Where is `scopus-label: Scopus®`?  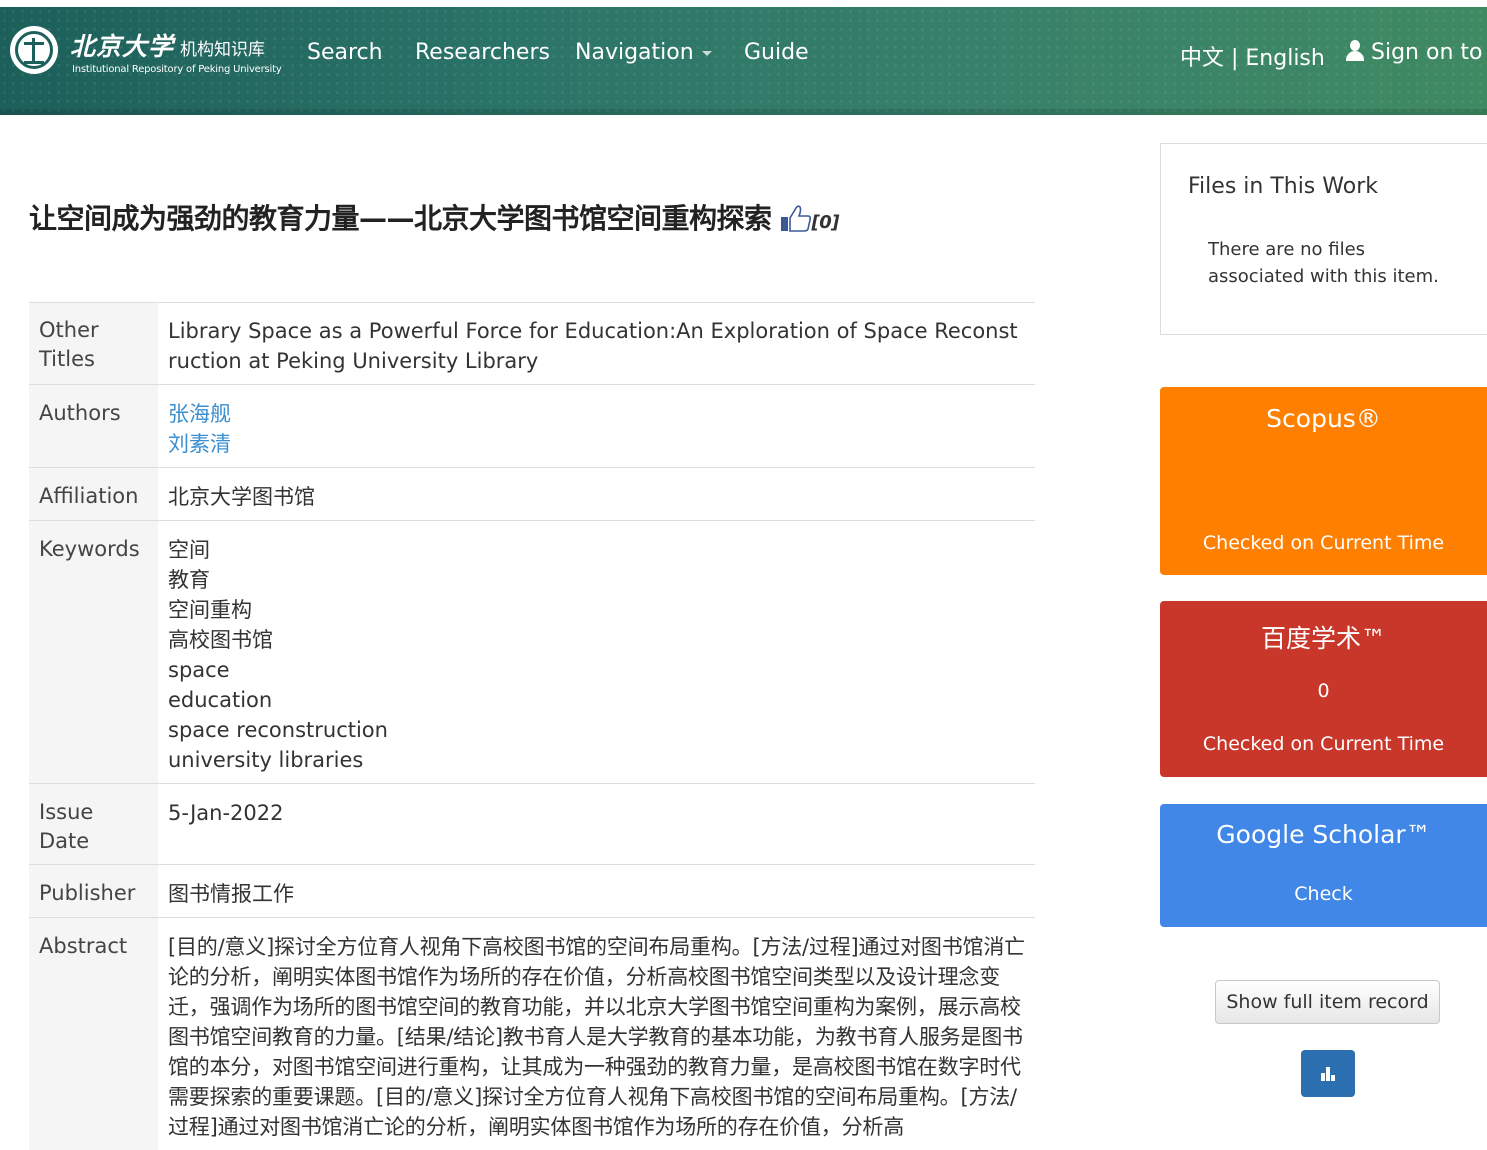
scopus-label: Scopus® is located at coordinates (1323, 418).